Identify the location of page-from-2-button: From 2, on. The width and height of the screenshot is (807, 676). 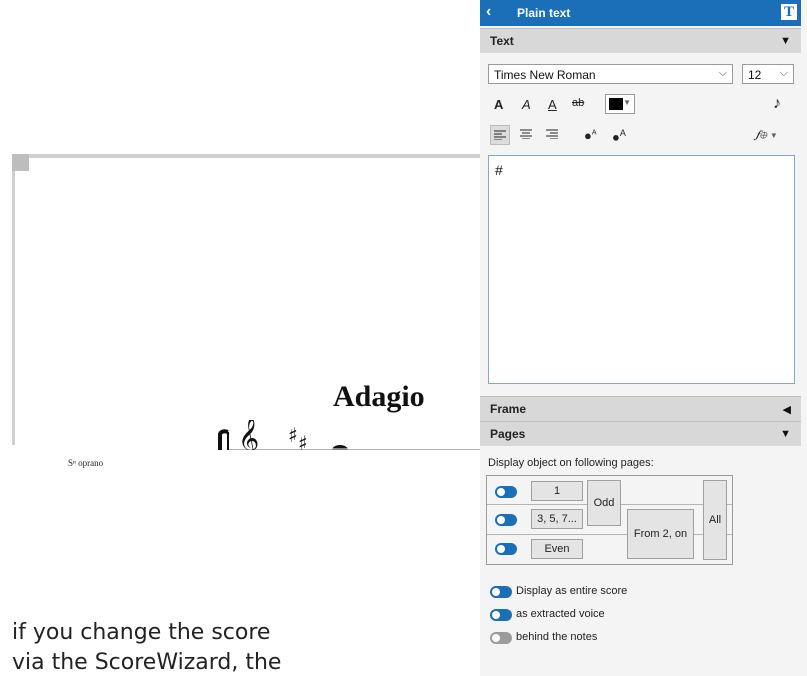
(660, 534).